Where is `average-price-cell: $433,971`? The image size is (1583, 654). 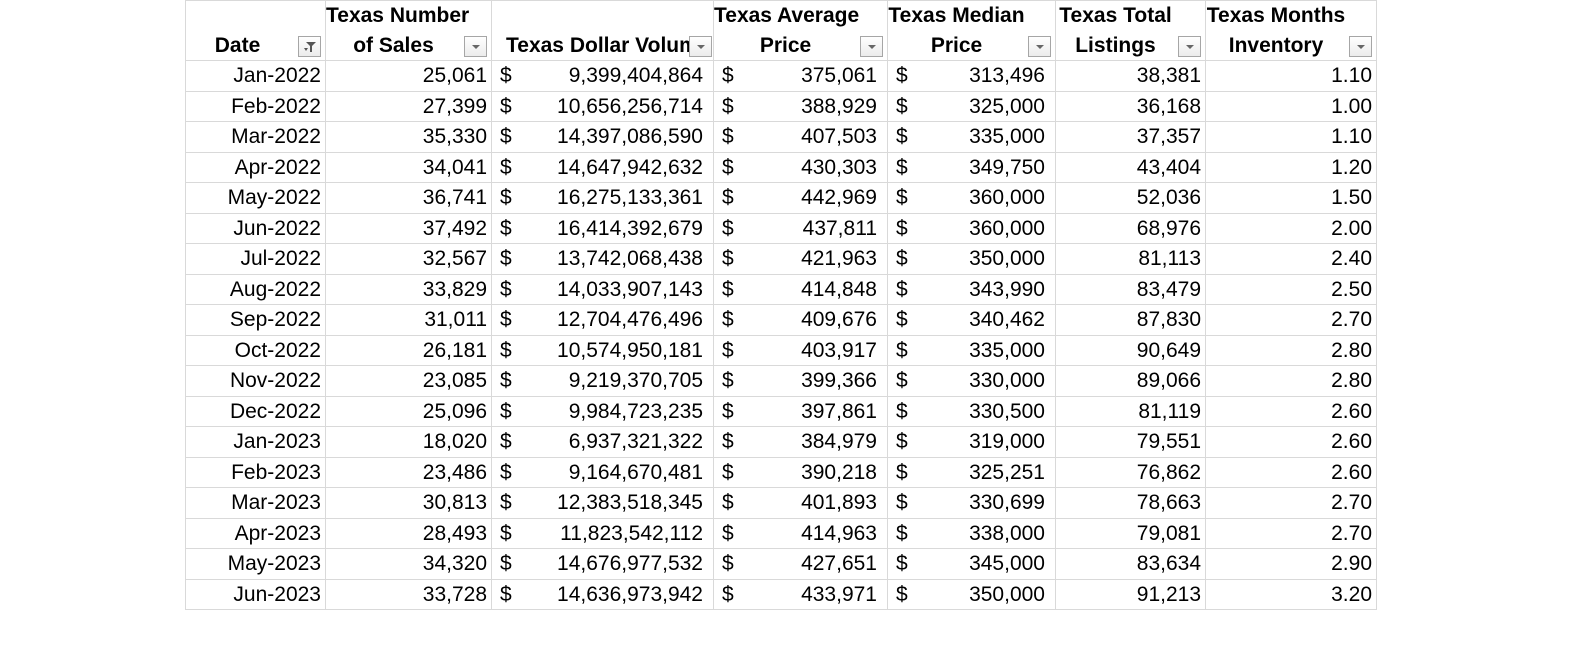
average-price-cell: $433,971 is located at coordinates (800, 594).